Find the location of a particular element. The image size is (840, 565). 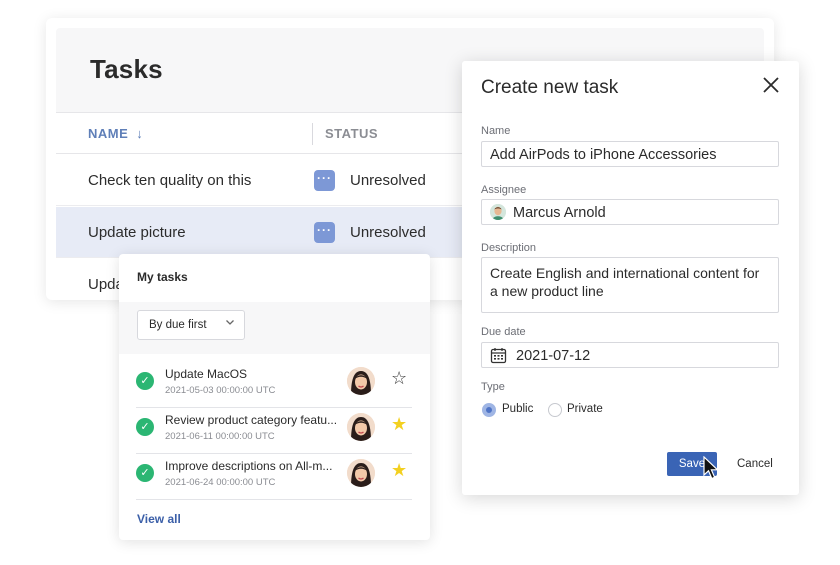

star-outline-icon: ☆ is located at coordinates (399, 378).